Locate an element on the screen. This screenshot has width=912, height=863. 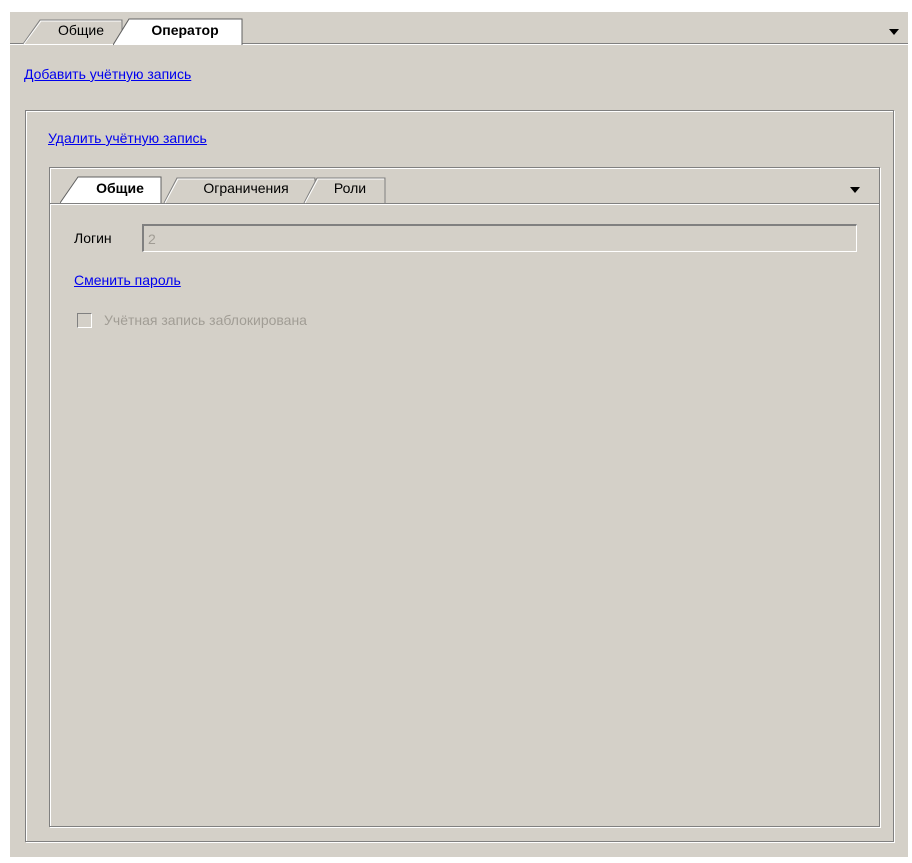
tab-general: Общие is located at coordinates (74, 31).